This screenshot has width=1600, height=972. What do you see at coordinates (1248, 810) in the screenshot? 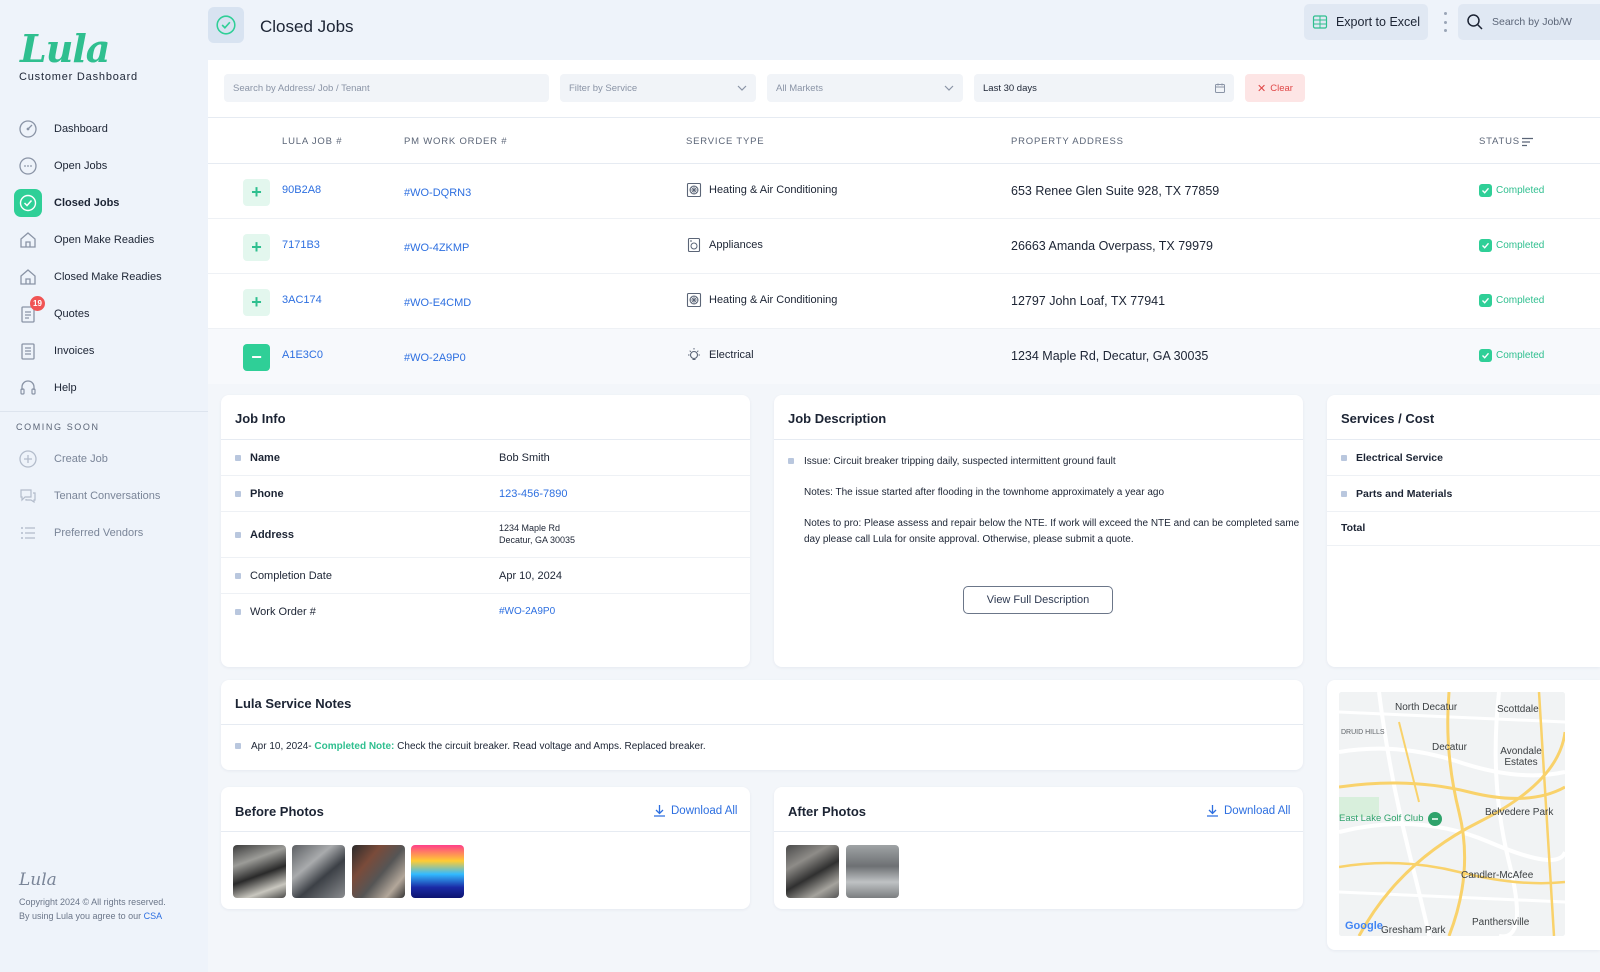
I see `download-all-after-button: Download All` at bounding box center [1248, 810].